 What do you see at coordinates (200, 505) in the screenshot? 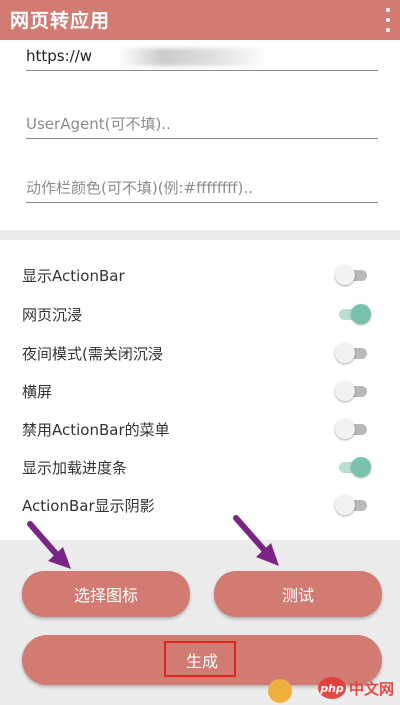
I see `setting-row-actionbar-shadow: ActionBar显示阴影` at bounding box center [200, 505].